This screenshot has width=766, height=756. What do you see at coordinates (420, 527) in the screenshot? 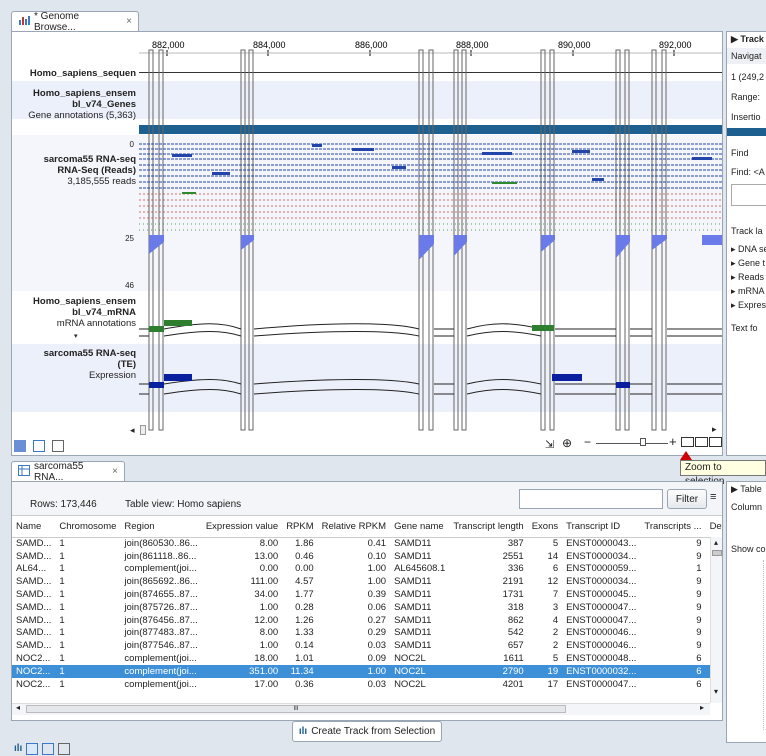
I see `column-header-cell: Gene name` at bounding box center [420, 527].